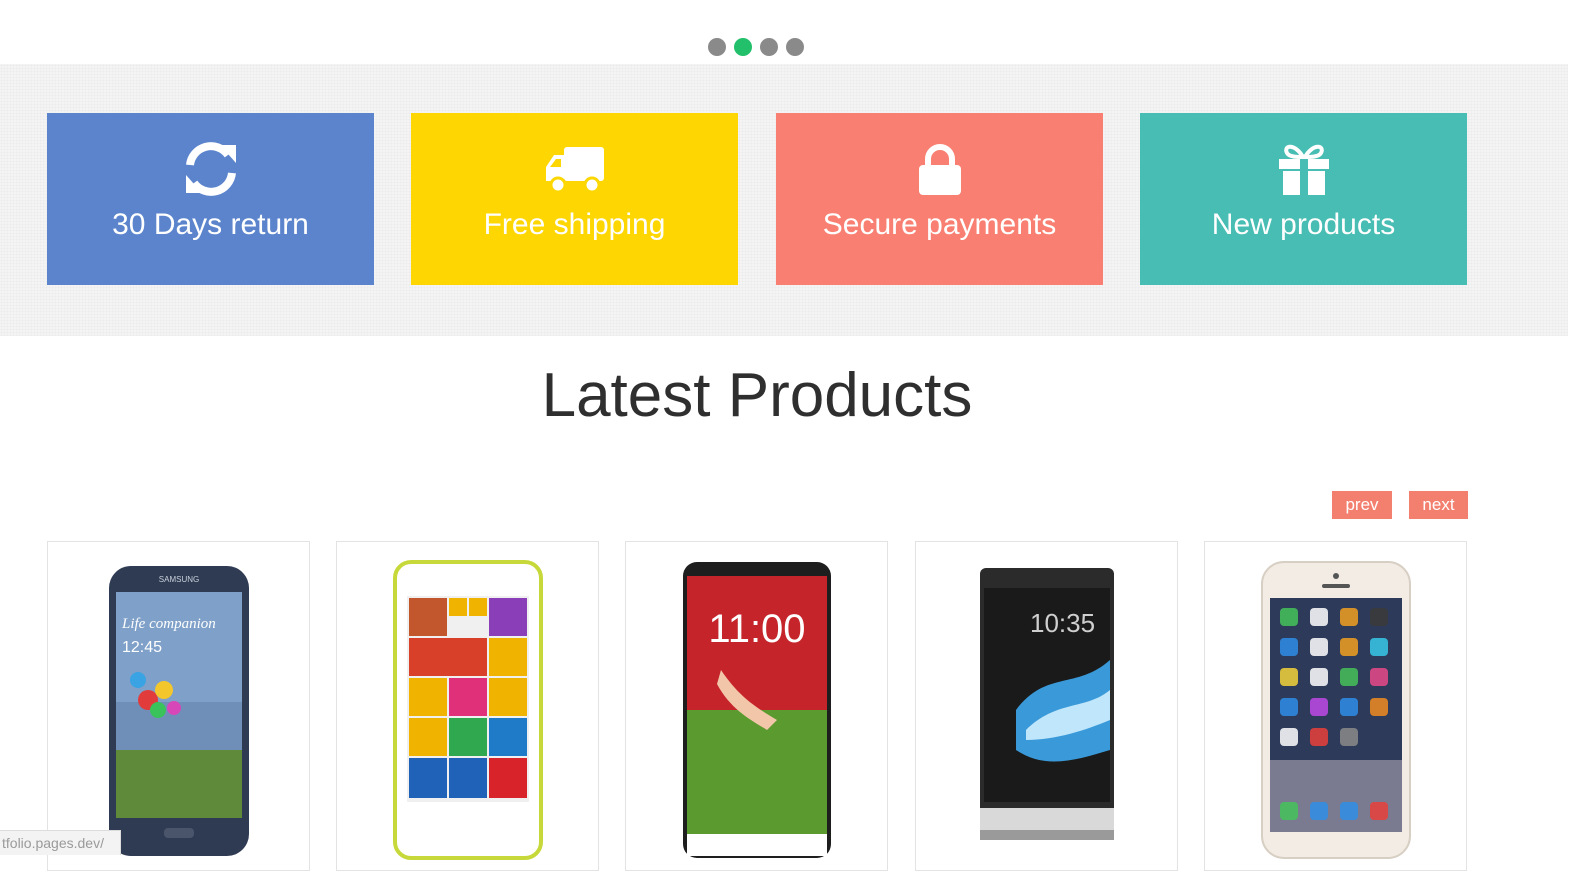  I want to click on product-card-samsung: SAMSUNG Life companion 12:45, so click(178, 706).